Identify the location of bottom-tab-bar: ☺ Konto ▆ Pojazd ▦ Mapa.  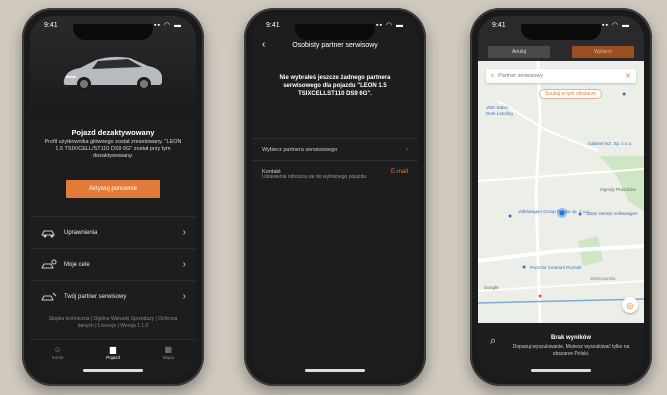
(113, 351).